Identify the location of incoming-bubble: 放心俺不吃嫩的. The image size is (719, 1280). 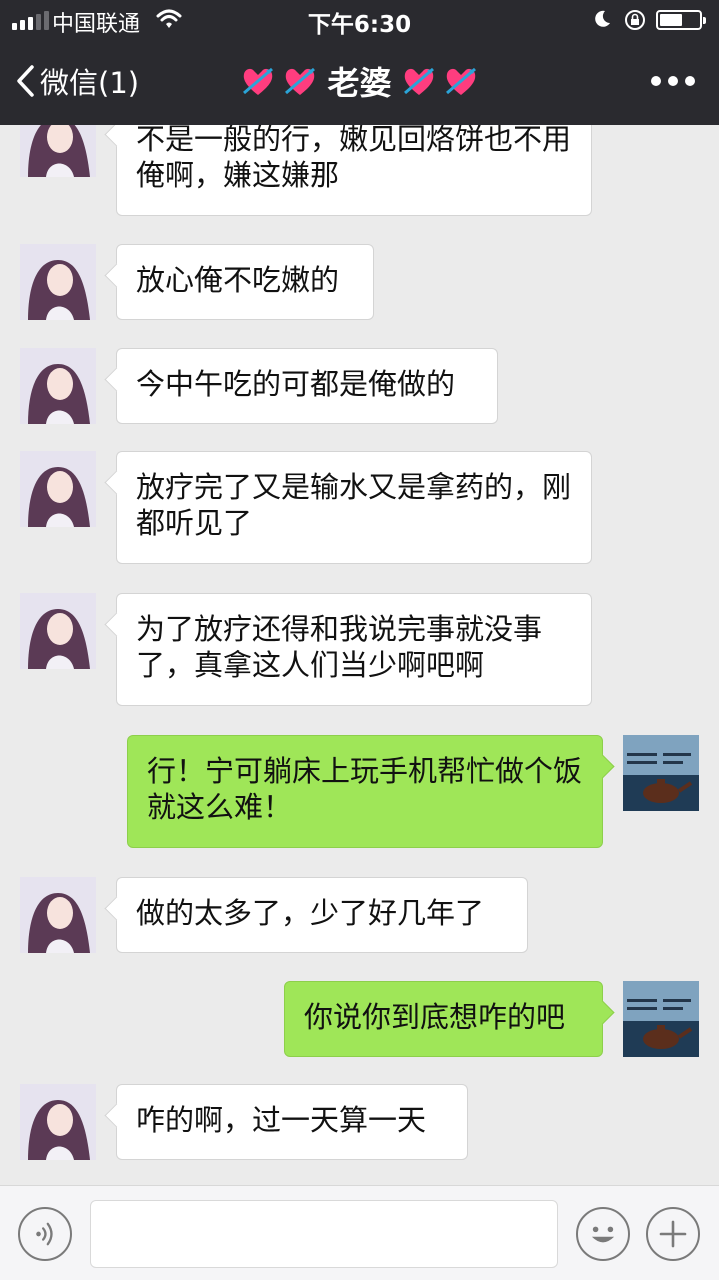
(245, 282).